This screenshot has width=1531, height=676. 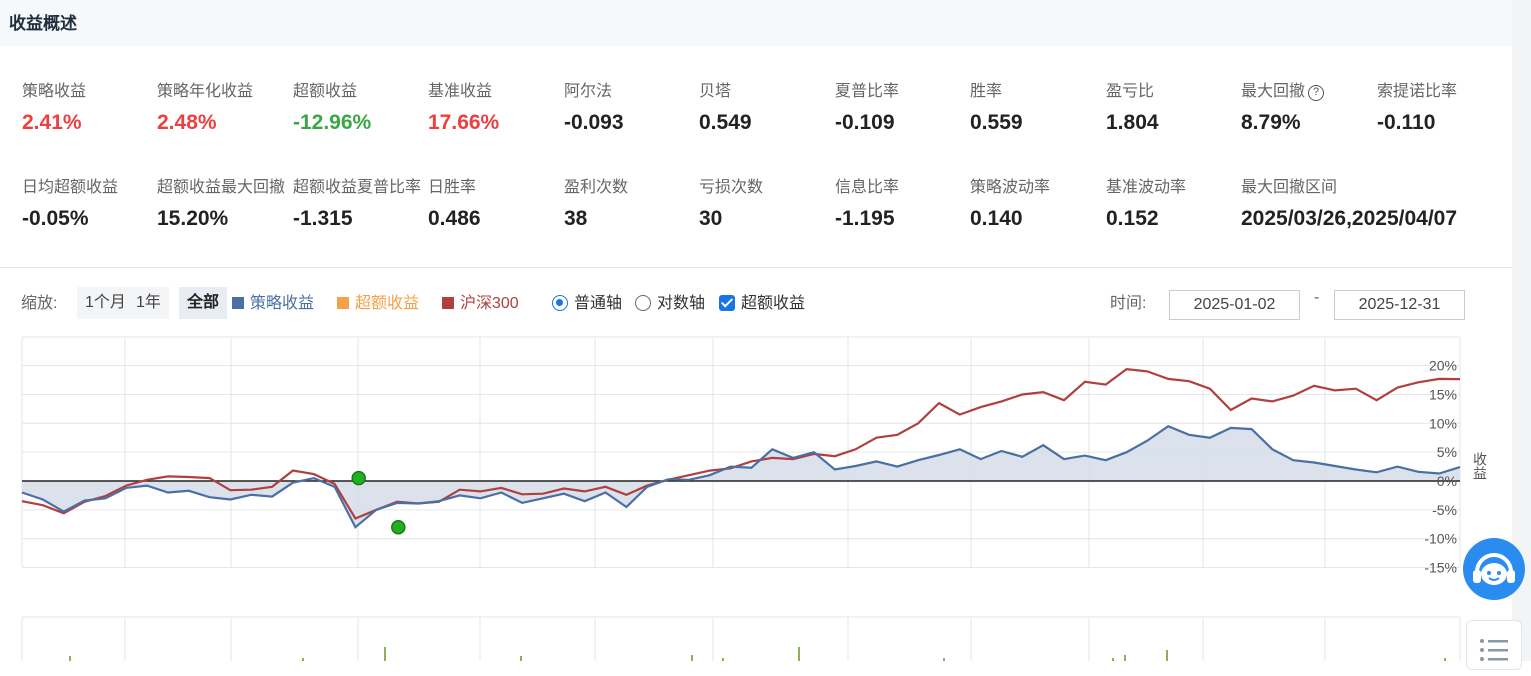 I want to click on checkbox-checked, so click(x=727, y=303).